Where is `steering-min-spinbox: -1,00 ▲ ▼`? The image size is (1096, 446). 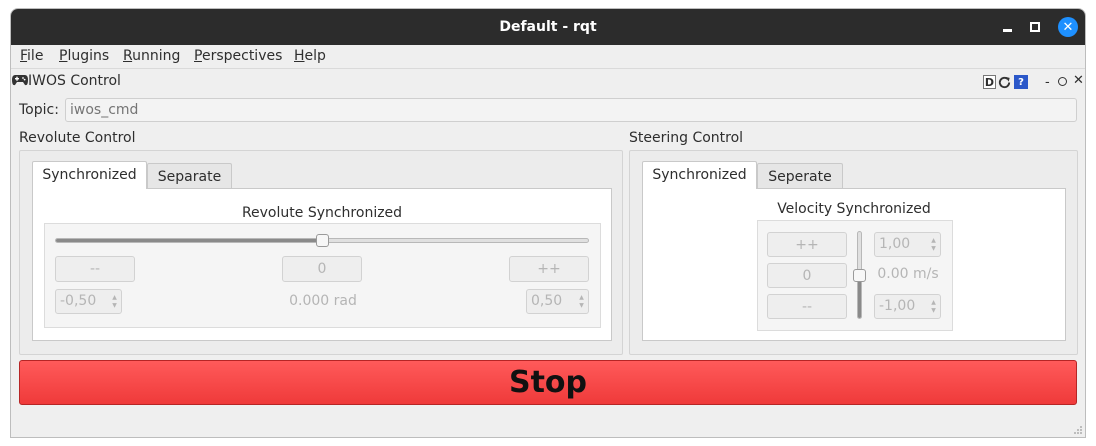 steering-min-spinbox: -1,00 ▲ ▼ is located at coordinates (907, 306).